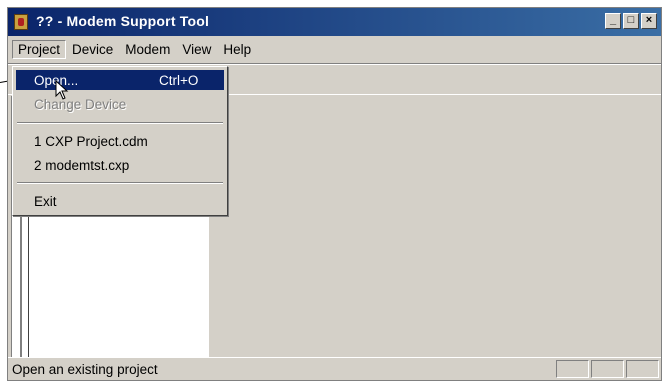 The width and height of the screenshot is (663, 383). What do you see at coordinates (196, 49) in the screenshot?
I see `menu-view: View` at bounding box center [196, 49].